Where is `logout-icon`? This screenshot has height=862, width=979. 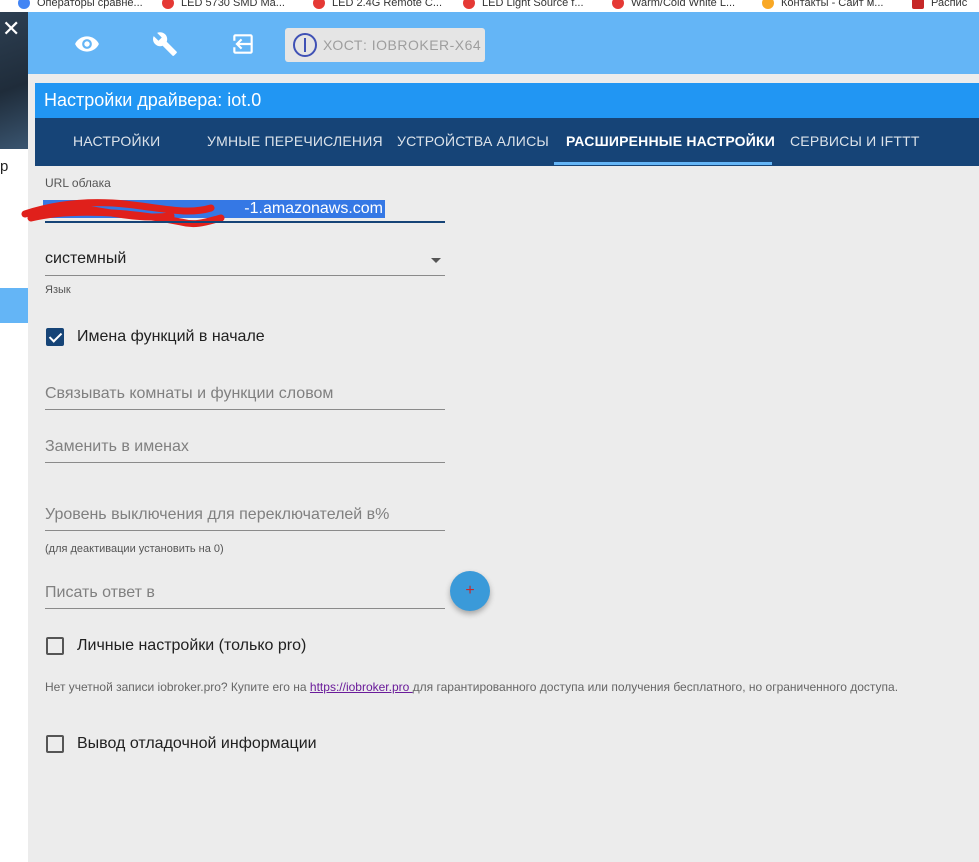 logout-icon is located at coordinates (243, 44).